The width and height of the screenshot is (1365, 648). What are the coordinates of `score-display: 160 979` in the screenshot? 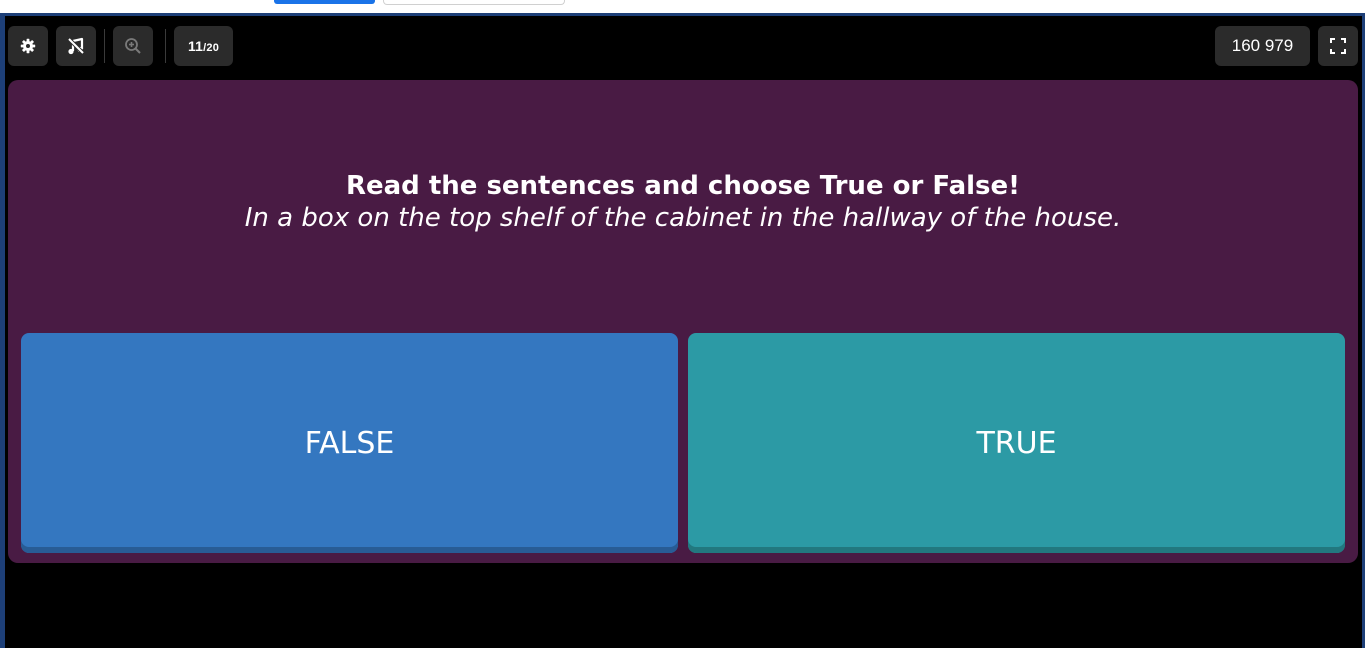 It's located at (1262, 46).